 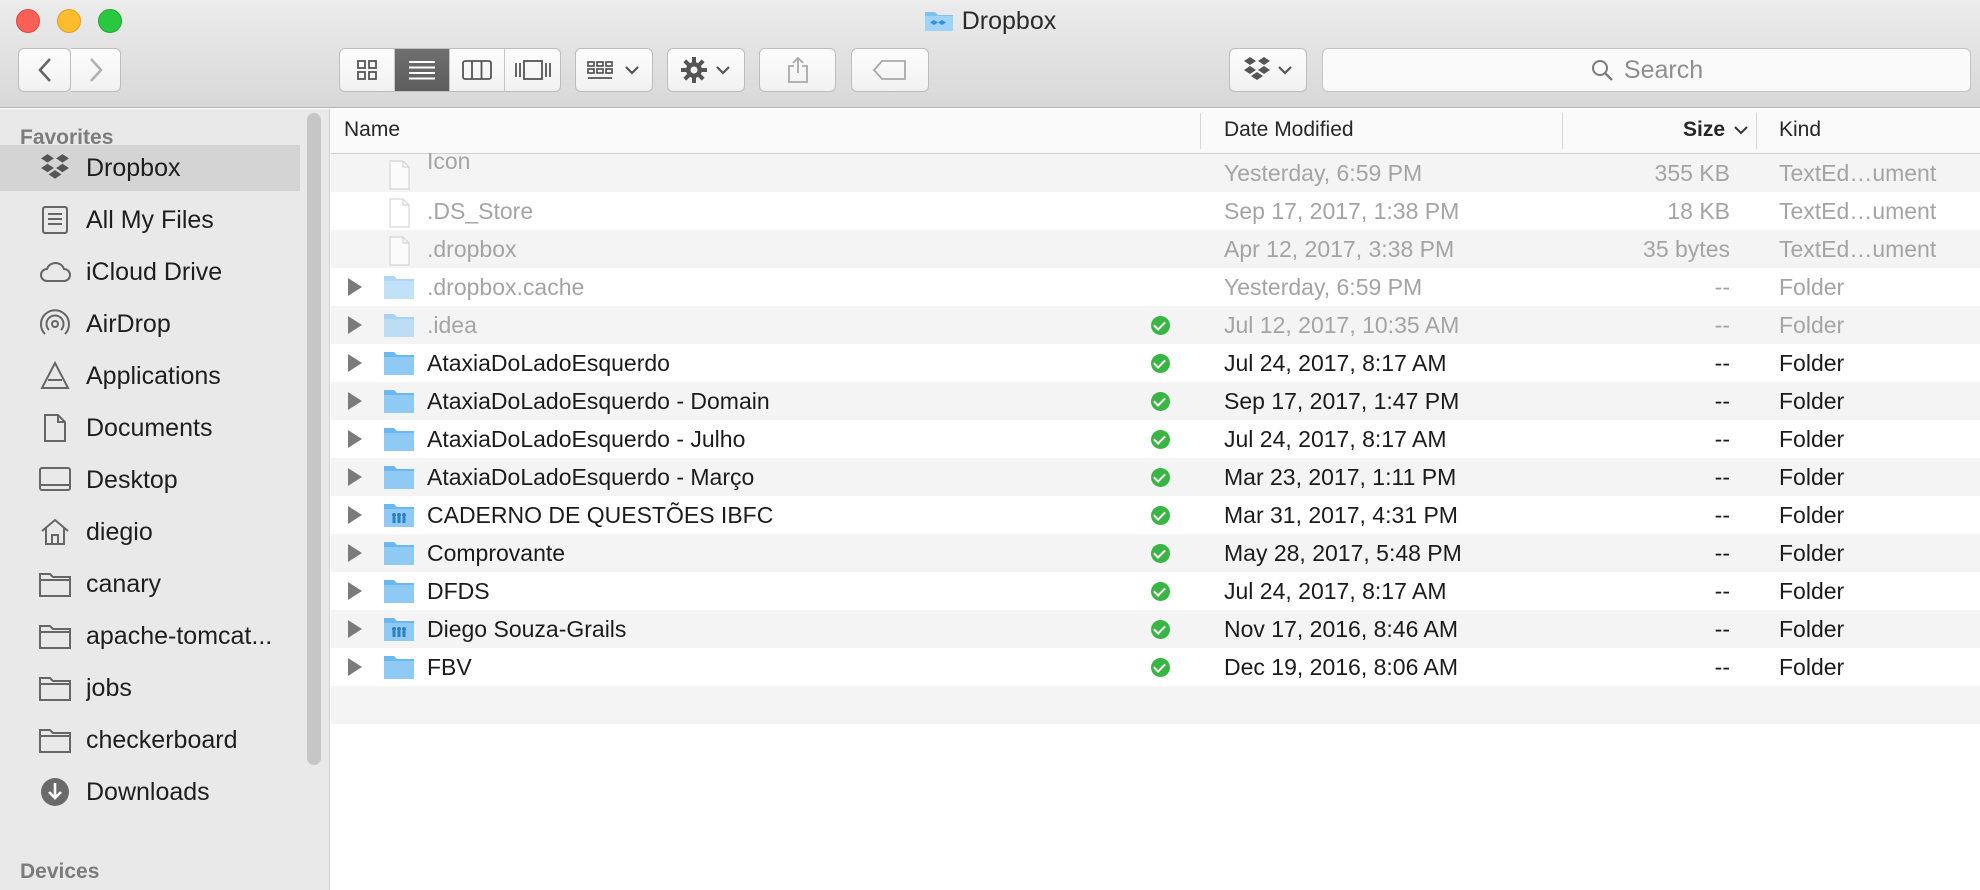 What do you see at coordinates (706, 70) in the screenshot?
I see `action-menu-button` at bounding box center [706, 70].